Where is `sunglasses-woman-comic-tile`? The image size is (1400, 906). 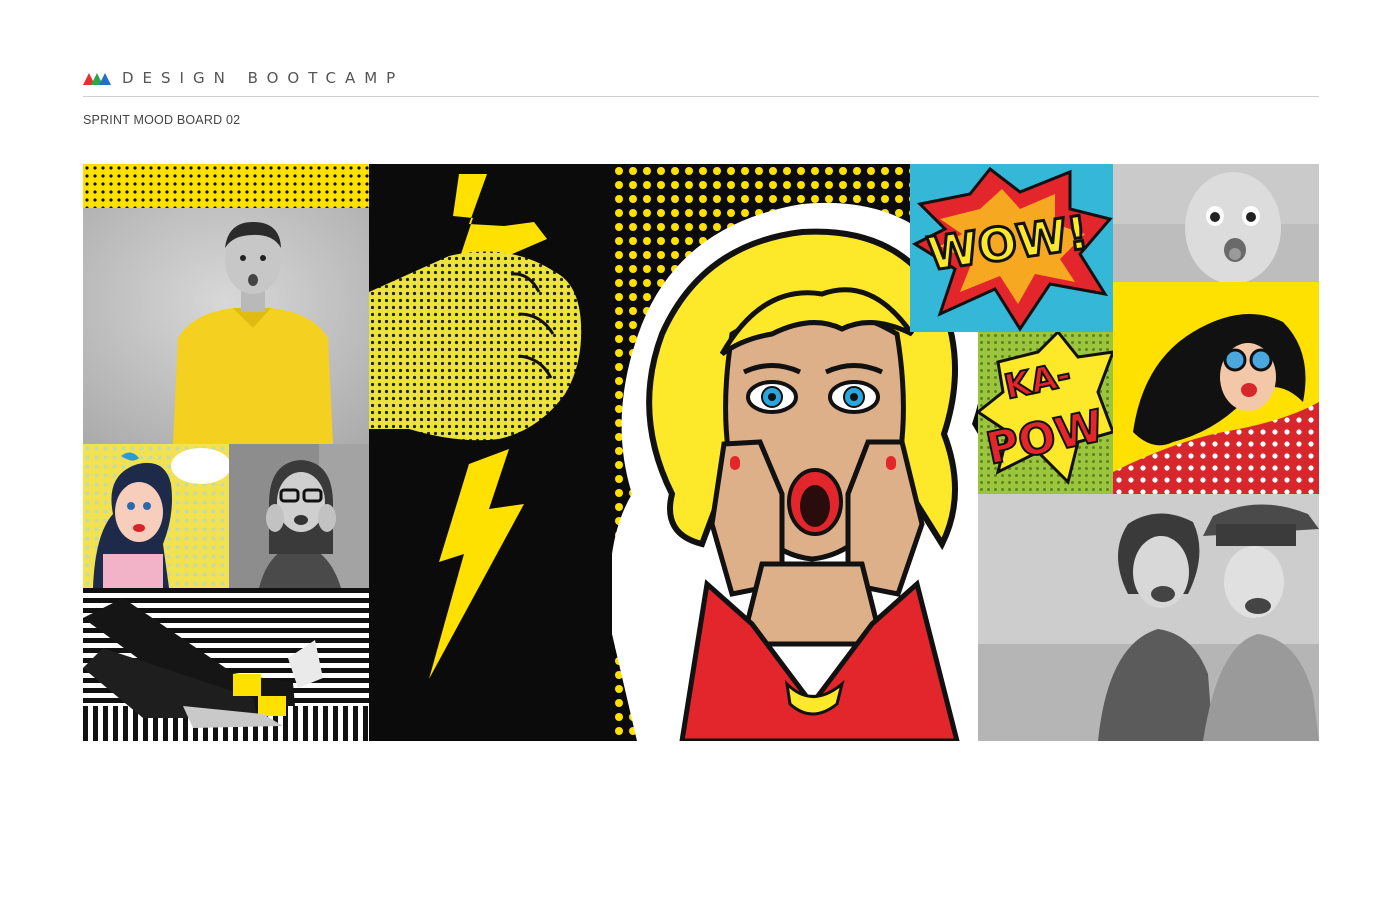
sunglasses-woman-comic-tile is located at coordinates (1216, 388).